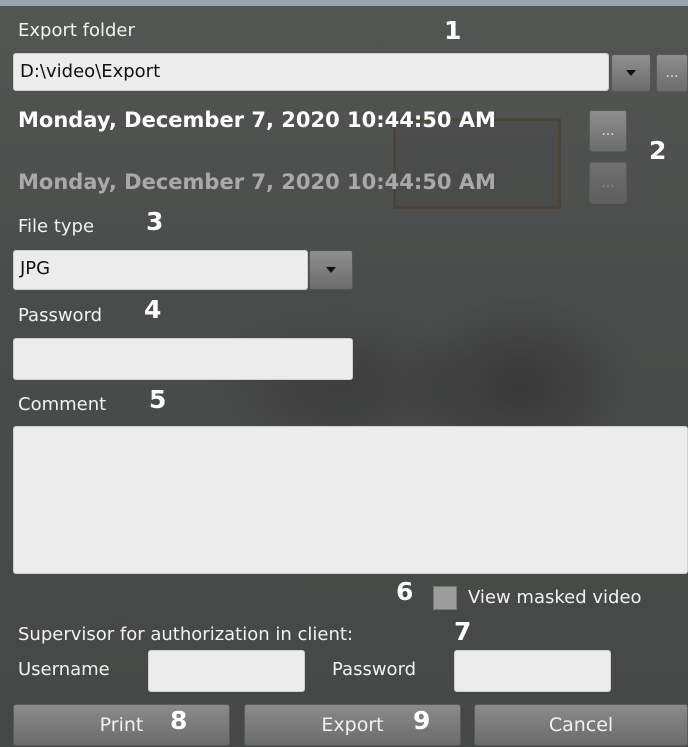  I want to click on callout-4: 4, so click(153, 309).